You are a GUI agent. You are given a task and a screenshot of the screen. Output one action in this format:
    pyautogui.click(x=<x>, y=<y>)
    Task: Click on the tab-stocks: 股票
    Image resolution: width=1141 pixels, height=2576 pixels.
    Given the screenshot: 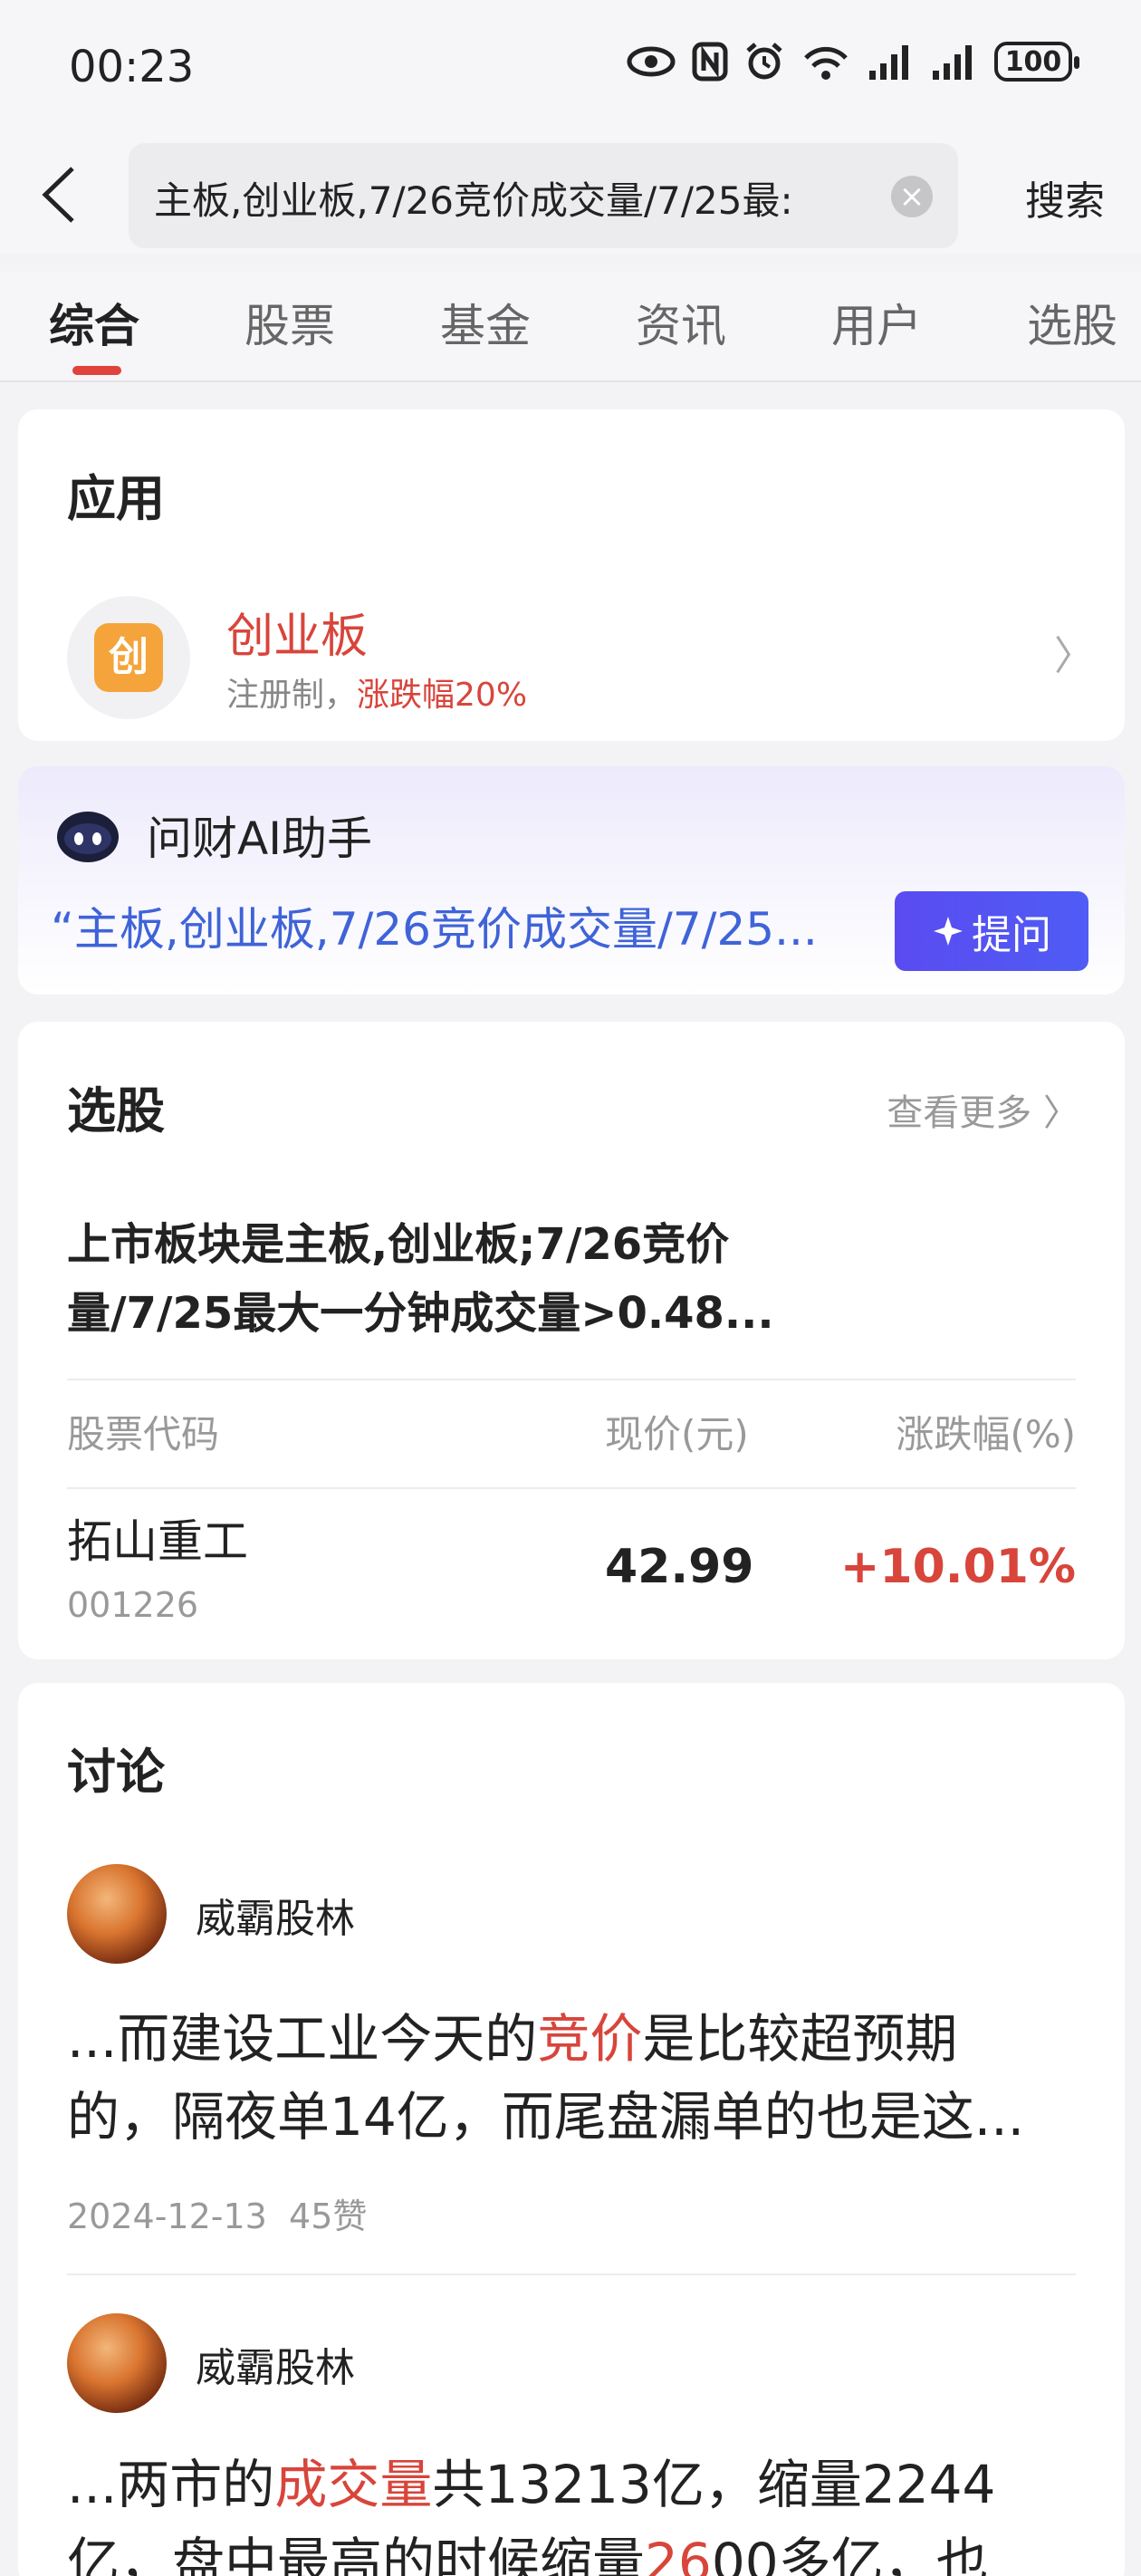 What is the action you would take?
    pyautogui.click(x=289, y=322)
    